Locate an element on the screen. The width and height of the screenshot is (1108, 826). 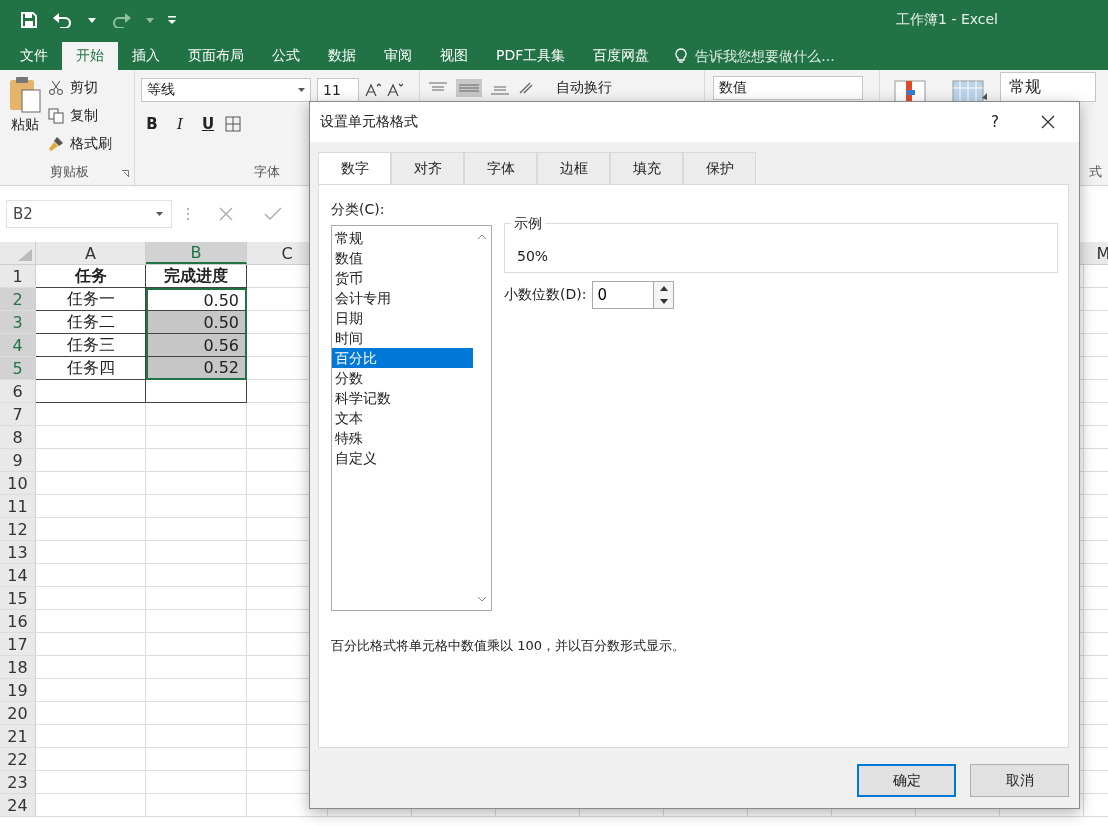
row-header: 18 is located at coordinates (18, 667).